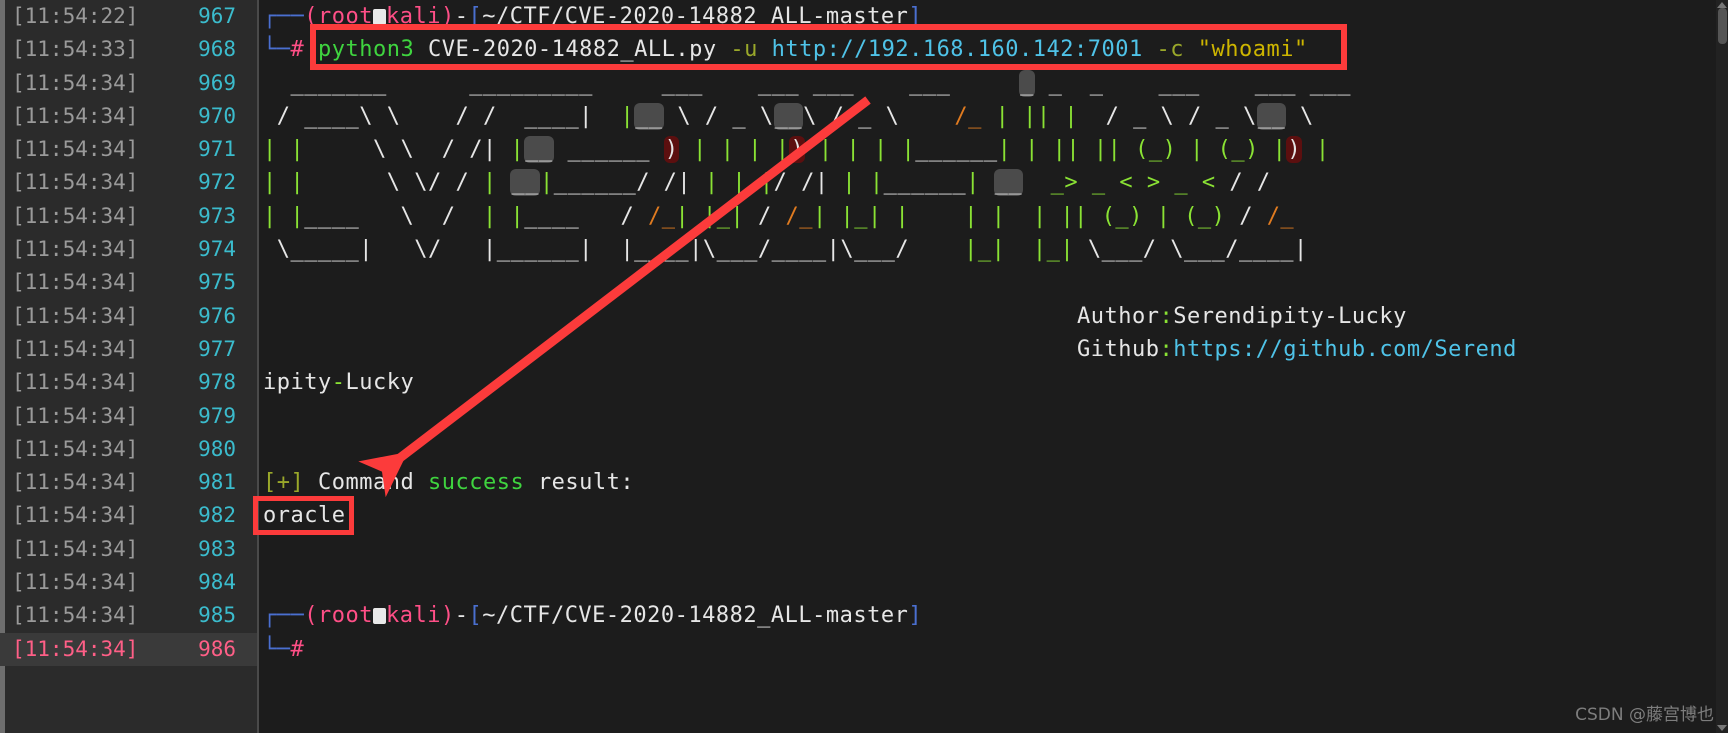 The height and width of the screenshot is (733, 1728). Describe the element at coordinates (475, 616) in the screenshot. I see `prompt-bracket-open-bottom: [` at that location.